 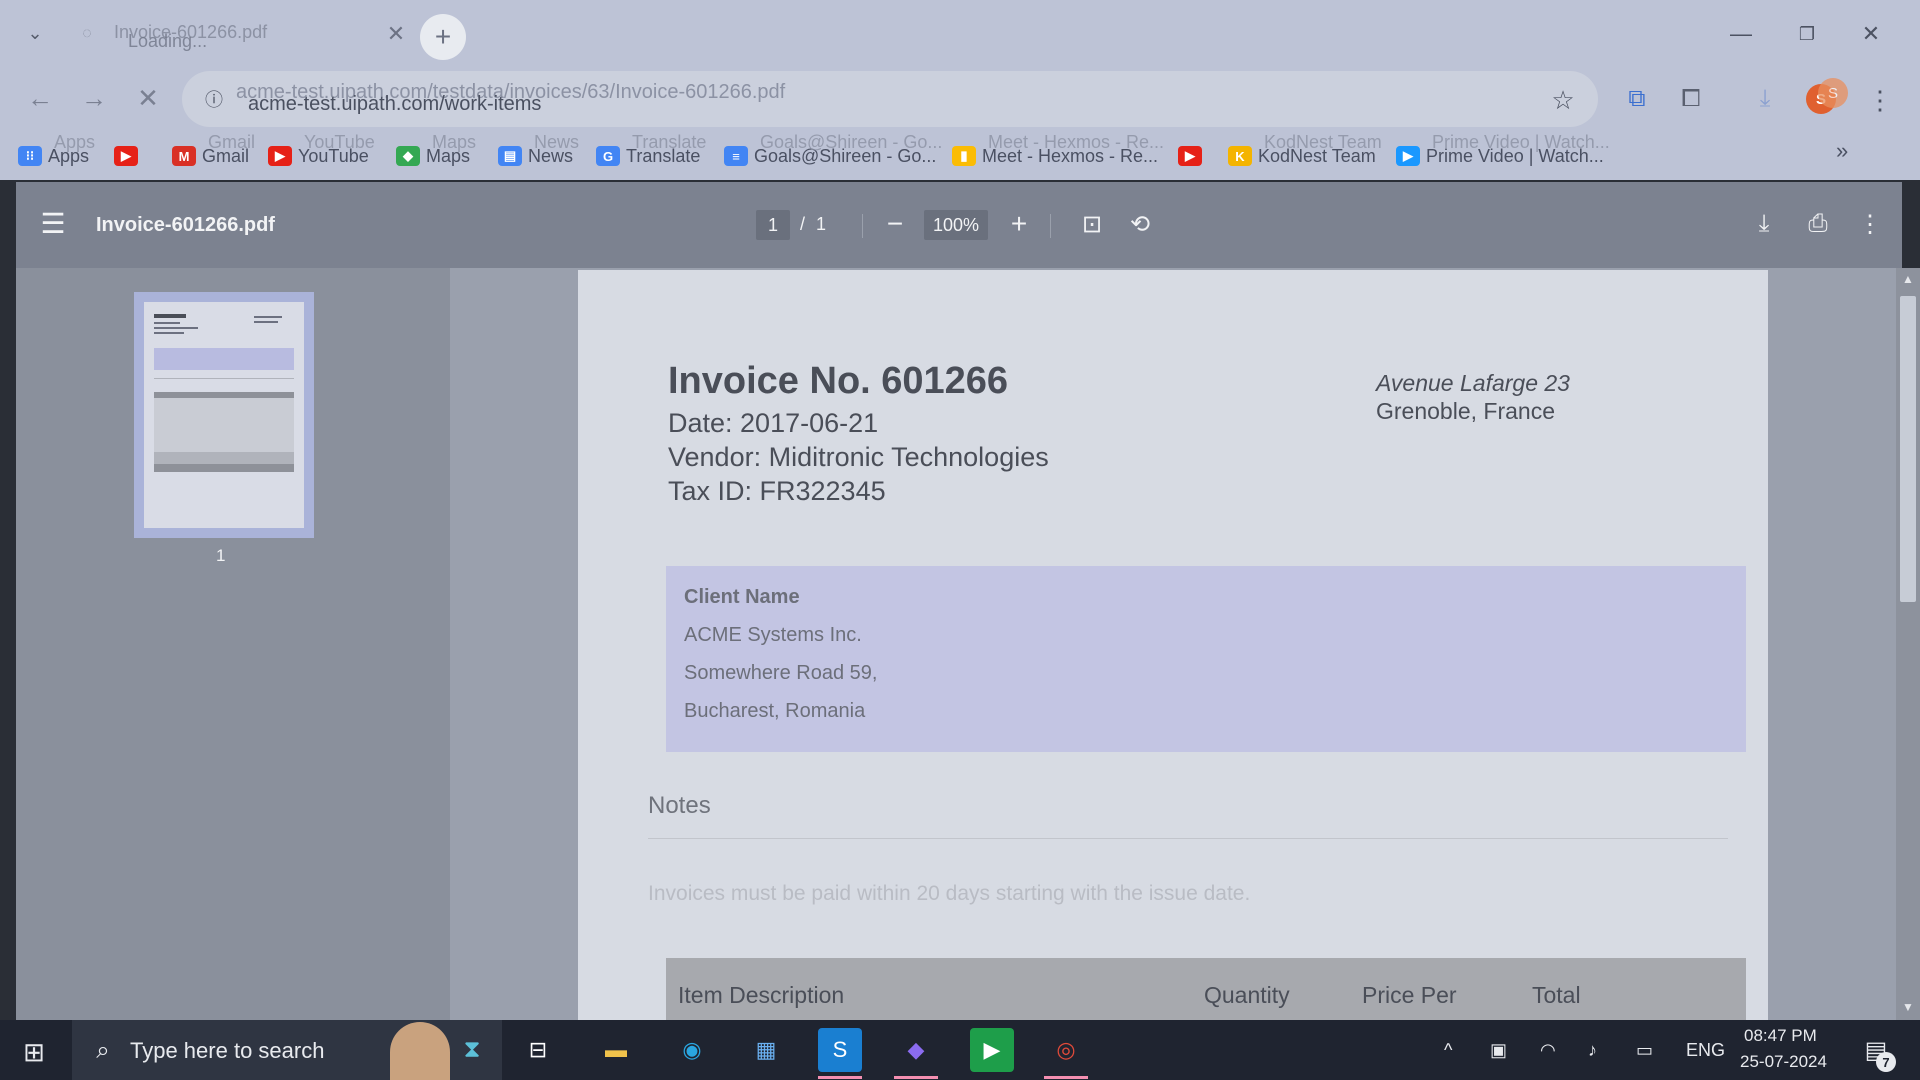 What do you see at coordinates (87, 33) in the screenshot?
I see `loading-spinner-icon: ◌` at bounding box center [87, 33].